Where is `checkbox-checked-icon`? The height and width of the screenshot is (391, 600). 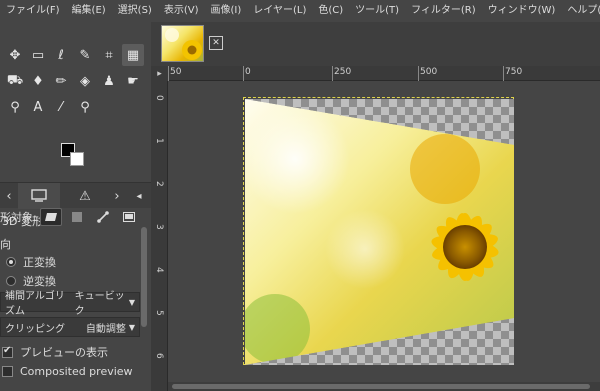
checkbox-checked-icon is located at coordinates (7, 351).